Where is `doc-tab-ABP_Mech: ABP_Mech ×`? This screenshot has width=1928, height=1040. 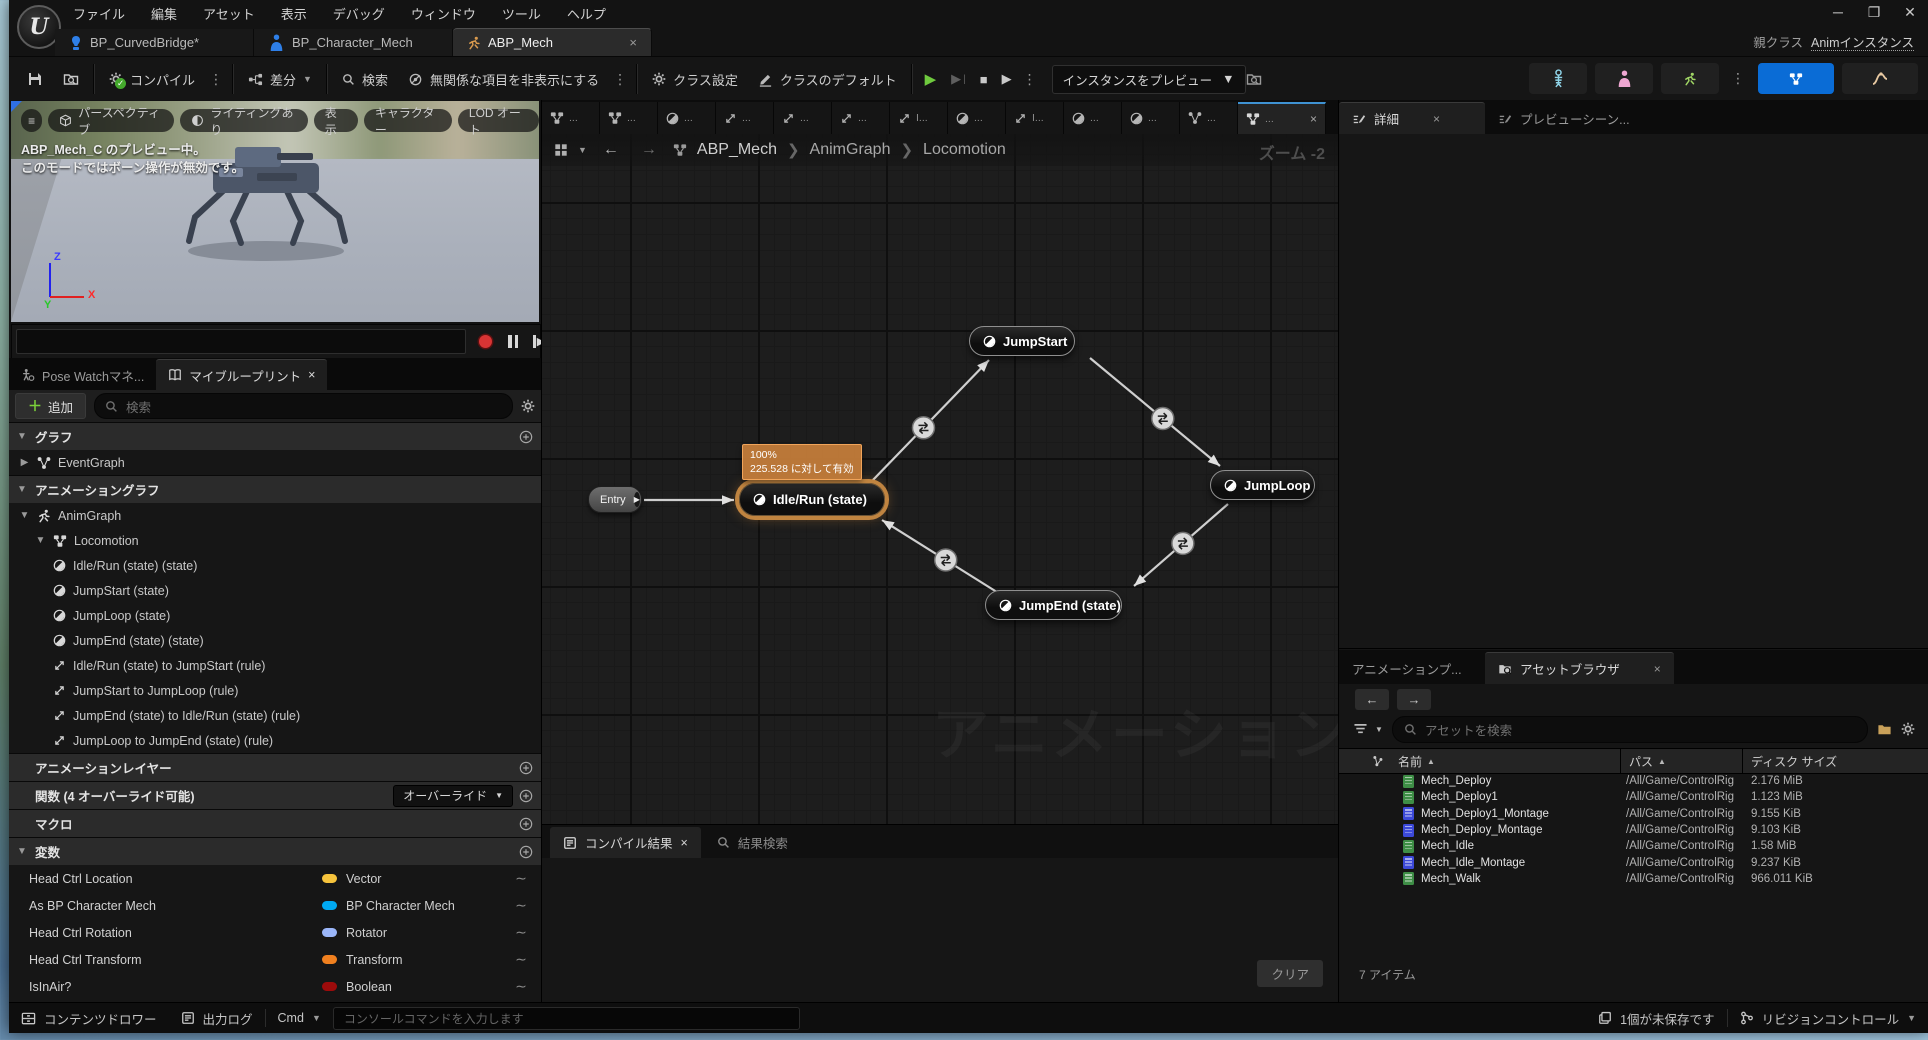
doc-tab-ABP_Mech: ABP_Mech × is located at coordinates (552, 42).